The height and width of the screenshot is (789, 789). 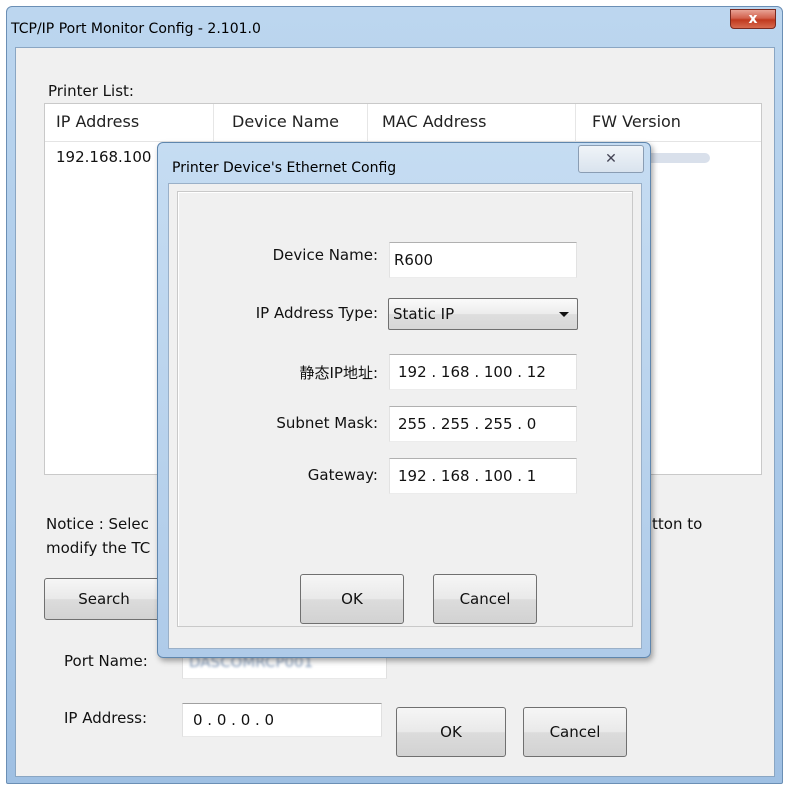 What do you see at coordinates (97, 524) in the screenshot?
I see `notice-text-line1: Notice : Selec` at bounding box center [97, 524].